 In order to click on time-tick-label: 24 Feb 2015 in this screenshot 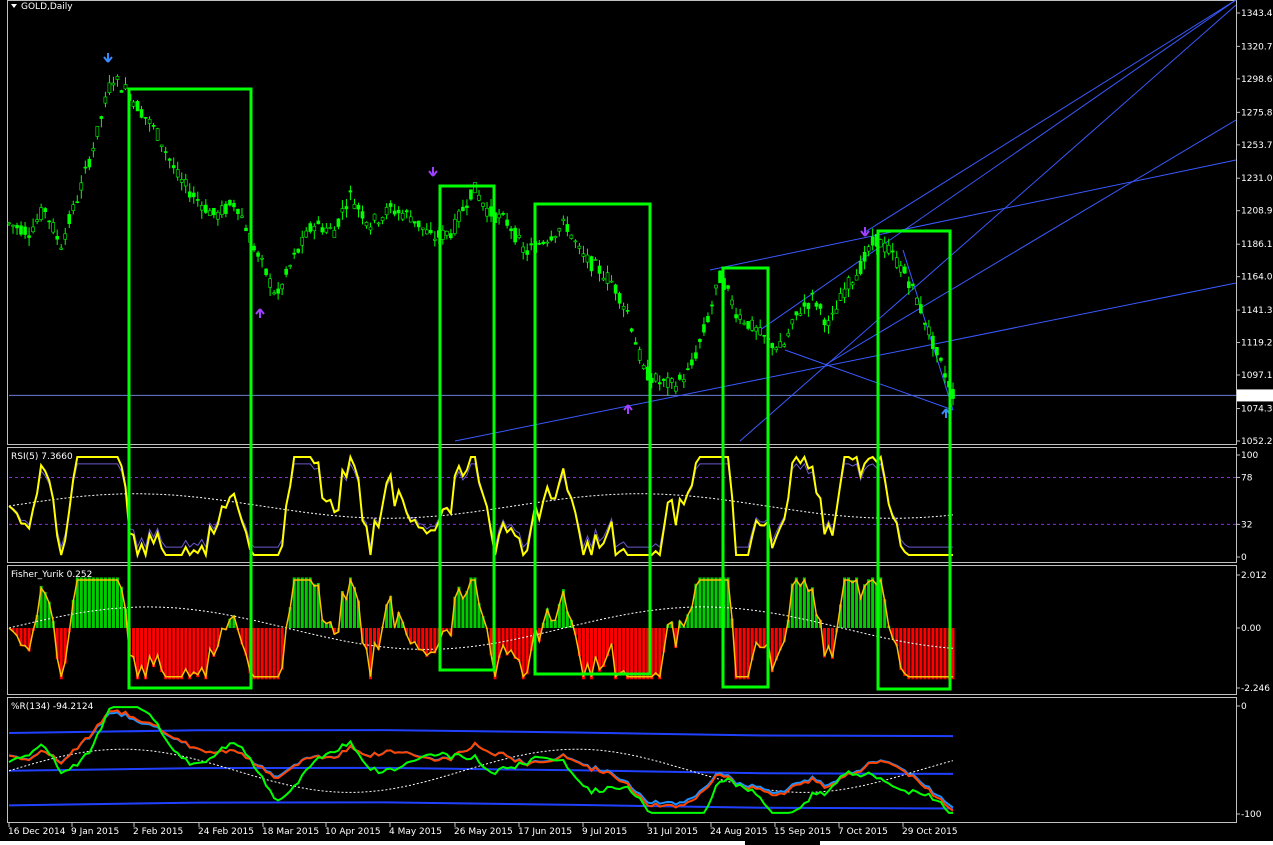, I will do `click(226, 832)`.